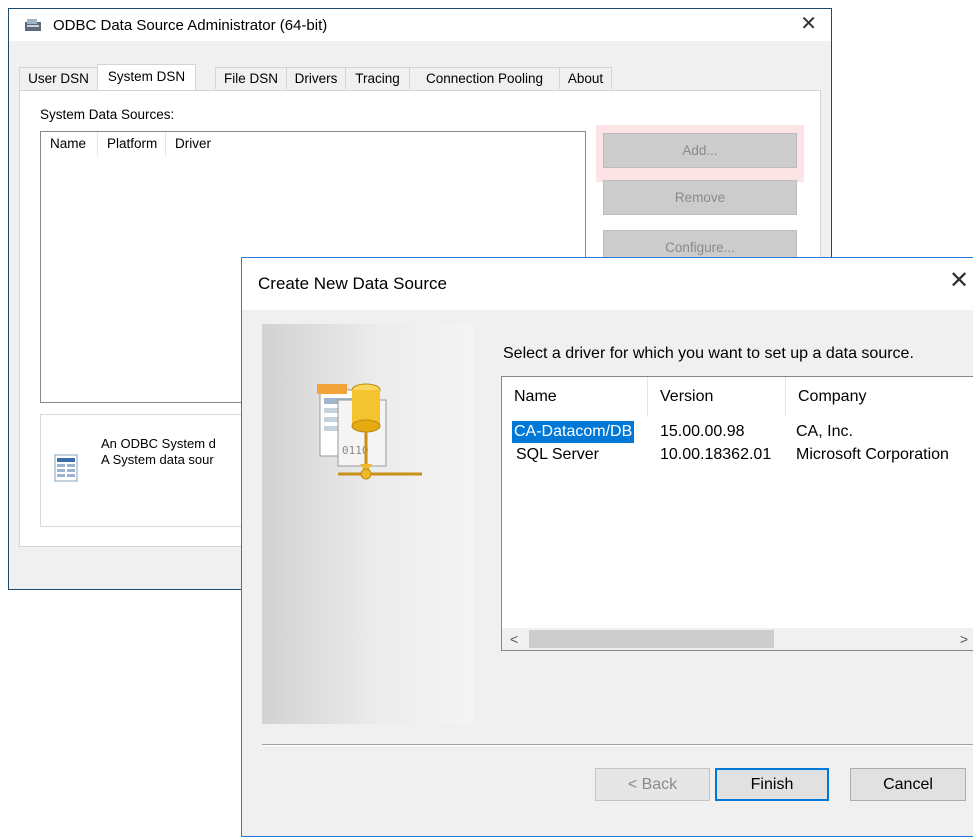 This screenshot has height=837, width=973. What do you see at coordinates (132, 144) in the screenshot?
I see `column-header-platform: Platform` at bounding box center [132, 144].